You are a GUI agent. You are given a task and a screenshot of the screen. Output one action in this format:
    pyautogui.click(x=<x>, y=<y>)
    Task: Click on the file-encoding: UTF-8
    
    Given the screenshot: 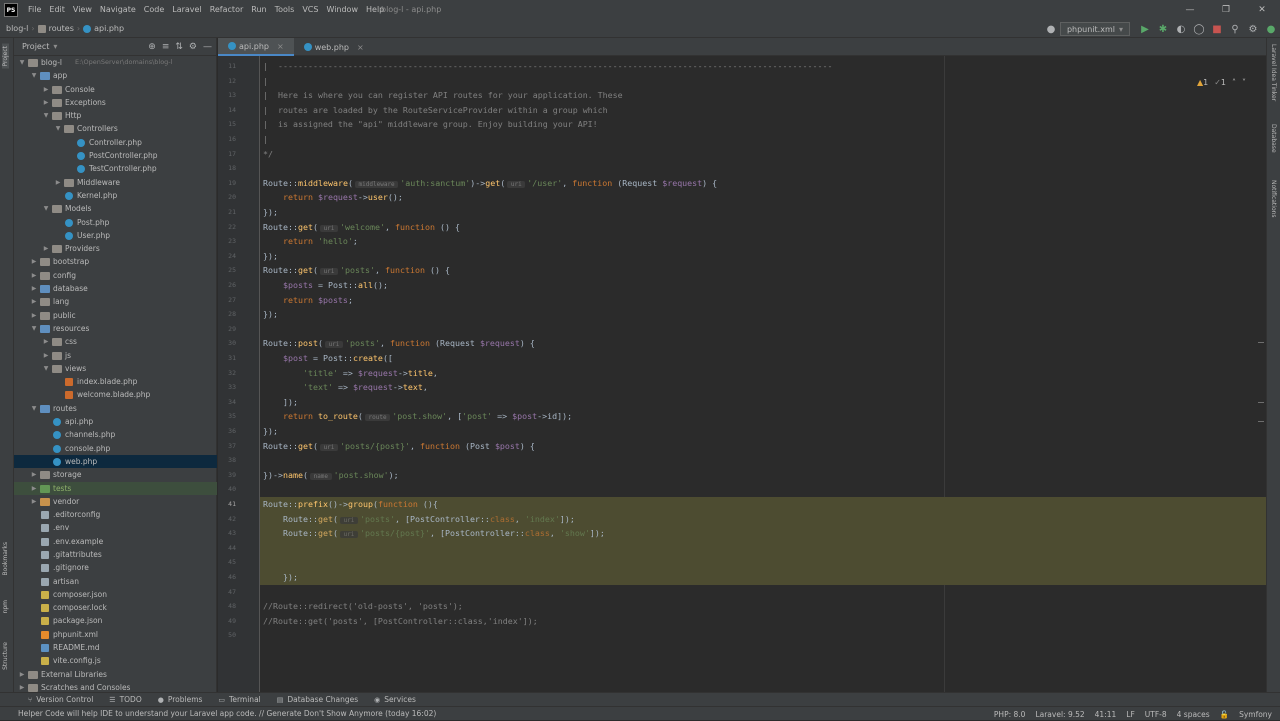 What is the action you would take?
    pyautogui.click(x=1156, y=714)
    